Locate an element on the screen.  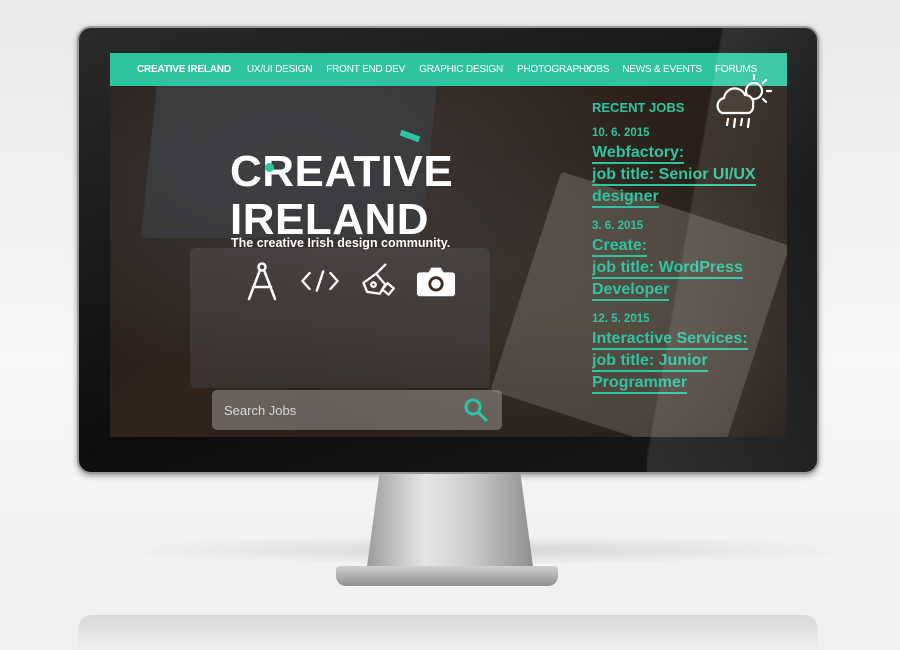
job-date: 10. 6. 2015 is located at coordinates (621, 133).